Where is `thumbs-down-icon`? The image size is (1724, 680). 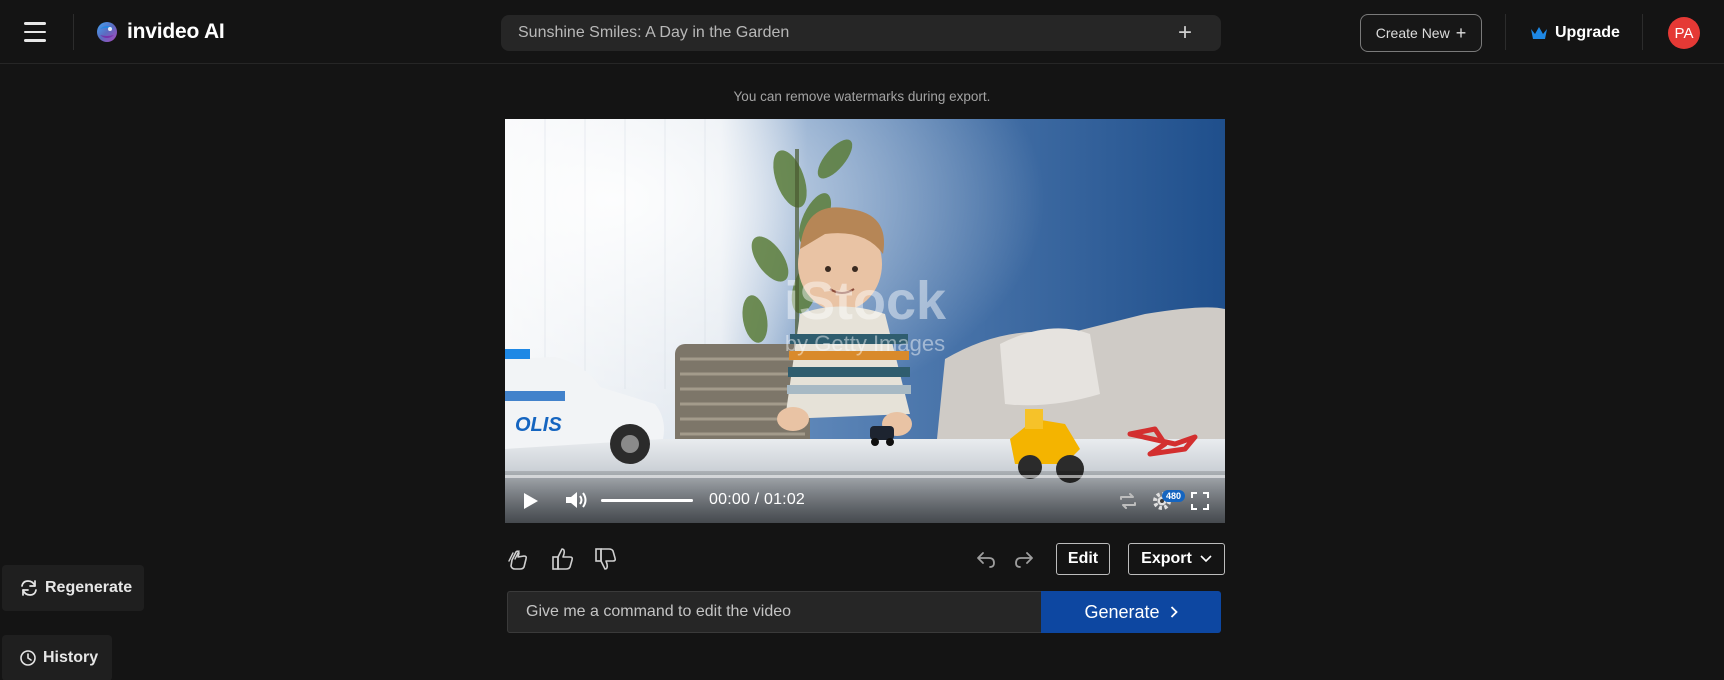 thumbs-down-icon is located at coordinates (606, 559).